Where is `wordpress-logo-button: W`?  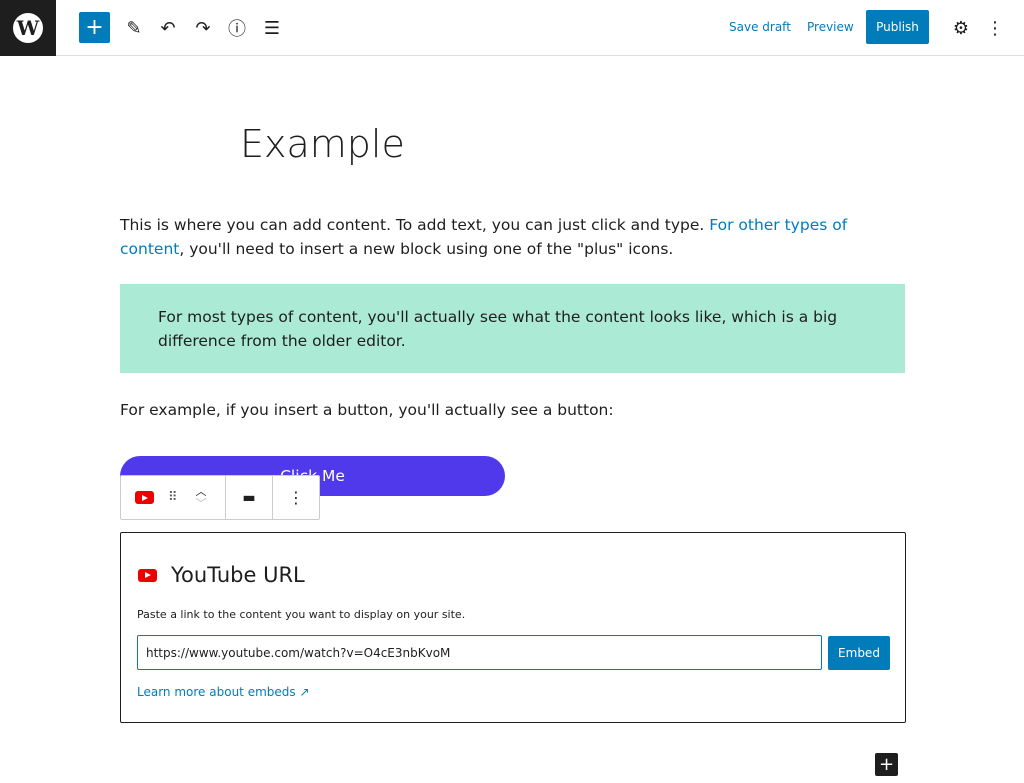 wordpress-logo-button: W is located at coordinates (28, 28).